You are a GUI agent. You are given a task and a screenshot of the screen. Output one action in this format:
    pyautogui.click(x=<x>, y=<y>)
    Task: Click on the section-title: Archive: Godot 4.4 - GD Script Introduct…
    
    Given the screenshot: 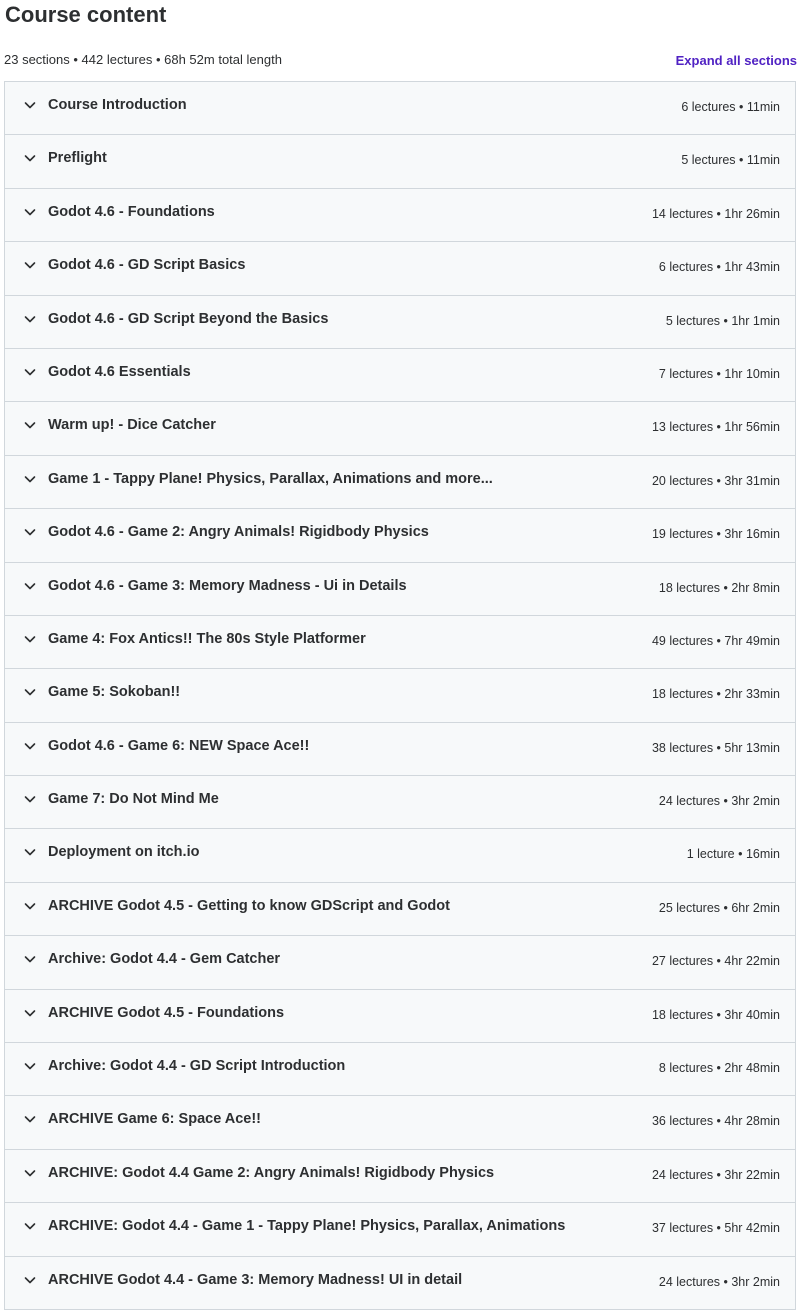 What is the action you would take?
    pyautogui.click(x=197, y=1066)
    